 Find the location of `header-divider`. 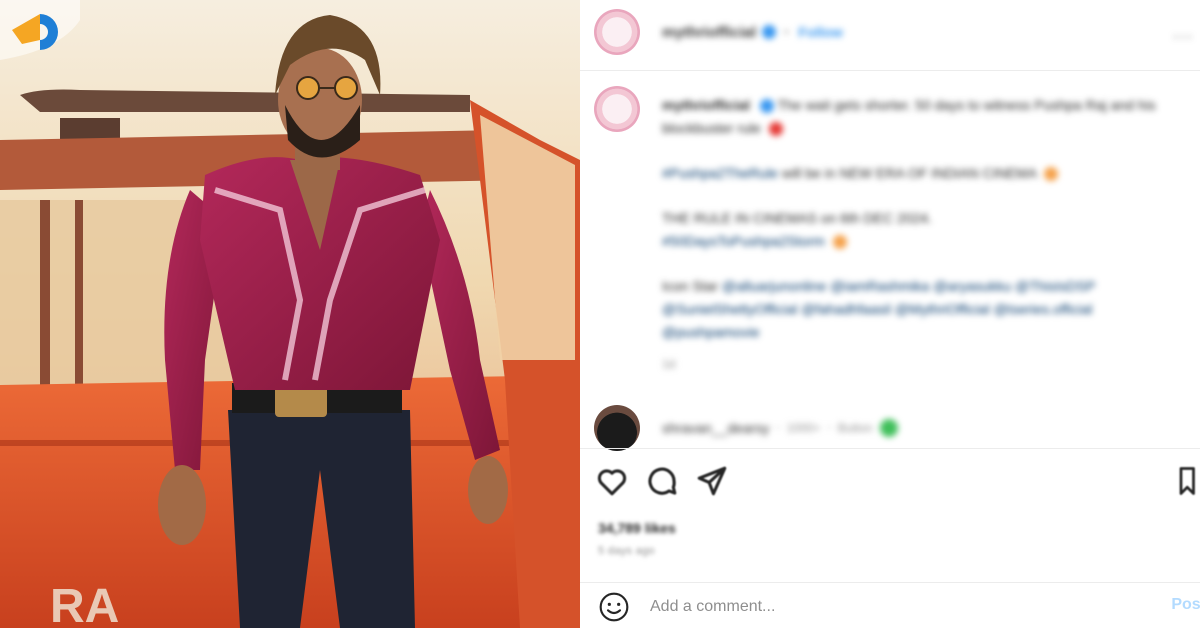

header-divider is located at coordinates (890, 70).